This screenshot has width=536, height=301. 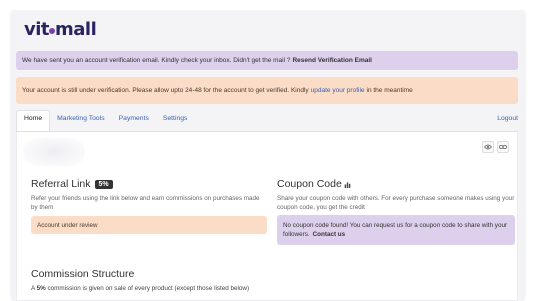 I want to click on update-profile-link: update your profile, so click(x=338, y=90).